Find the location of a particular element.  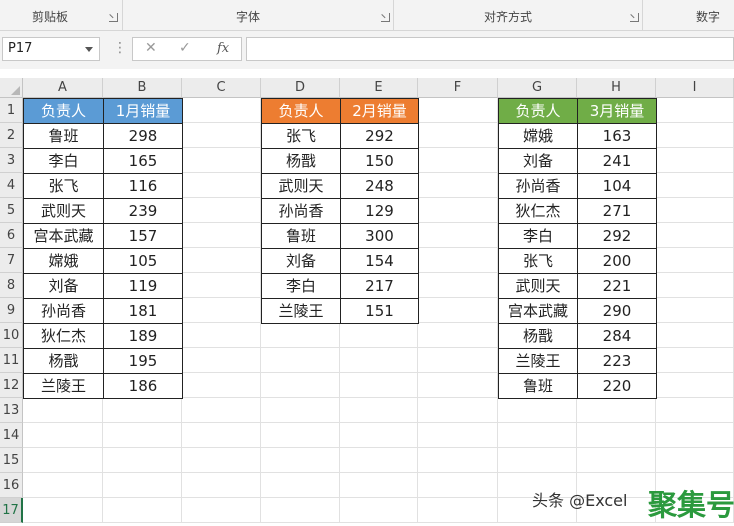

table-header-cell: 2月销量 is located at coordinates (379, 111).